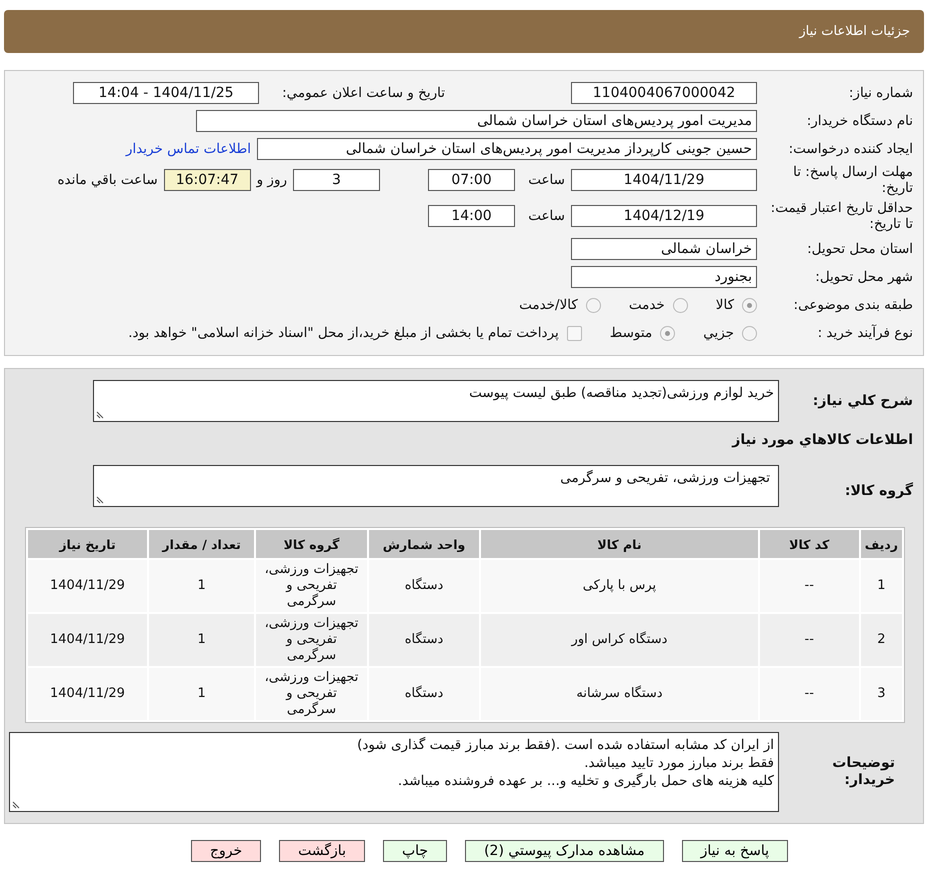 This screenshot has height=893, width=944. Describe the element at coordinates (363, 93) in the screenshot. I see `field-label: تاریخ و ساعت اعلان عمومي:` at that location.